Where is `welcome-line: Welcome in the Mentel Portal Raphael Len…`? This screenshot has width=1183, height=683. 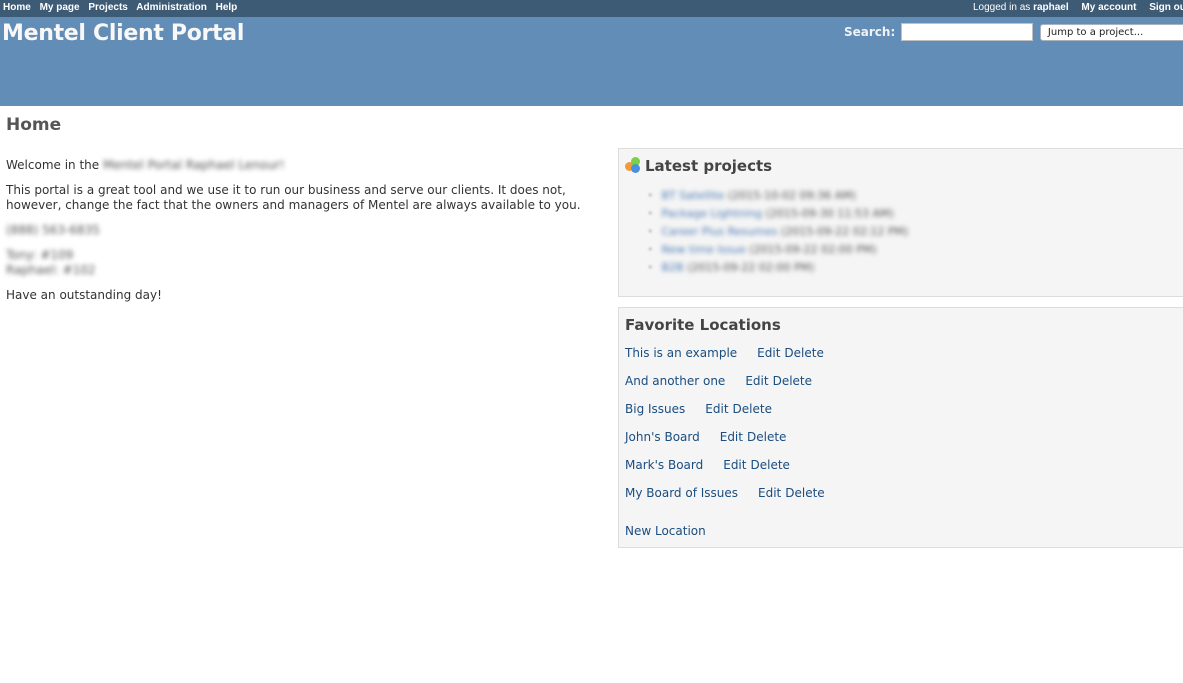
welcome-line: Welcome in the Mentel Portal Raphael Len… is located at coordinates (306, 165).